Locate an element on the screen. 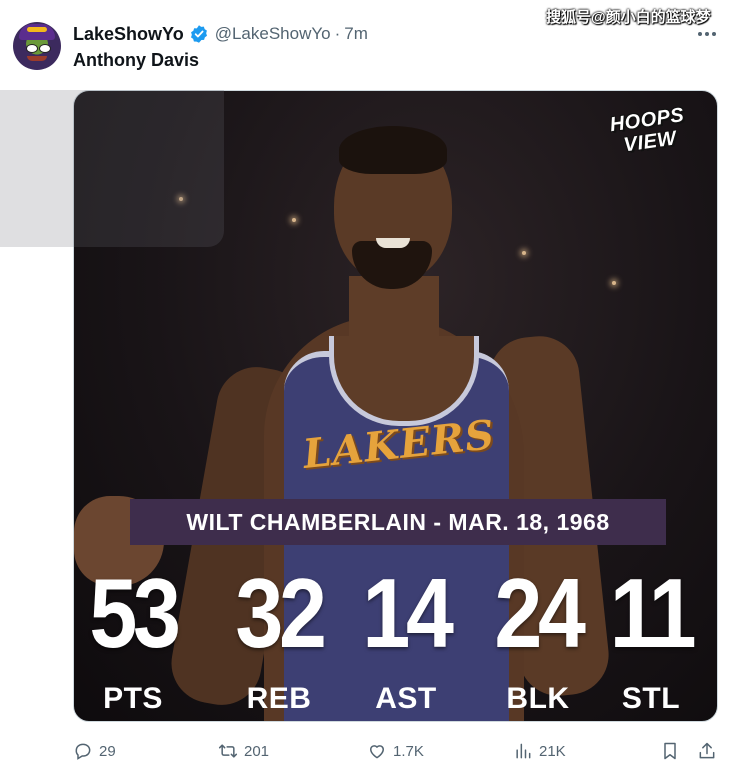 This screenshot has width=730, height=774. retweet-icon is located at coordinates (228, 751).